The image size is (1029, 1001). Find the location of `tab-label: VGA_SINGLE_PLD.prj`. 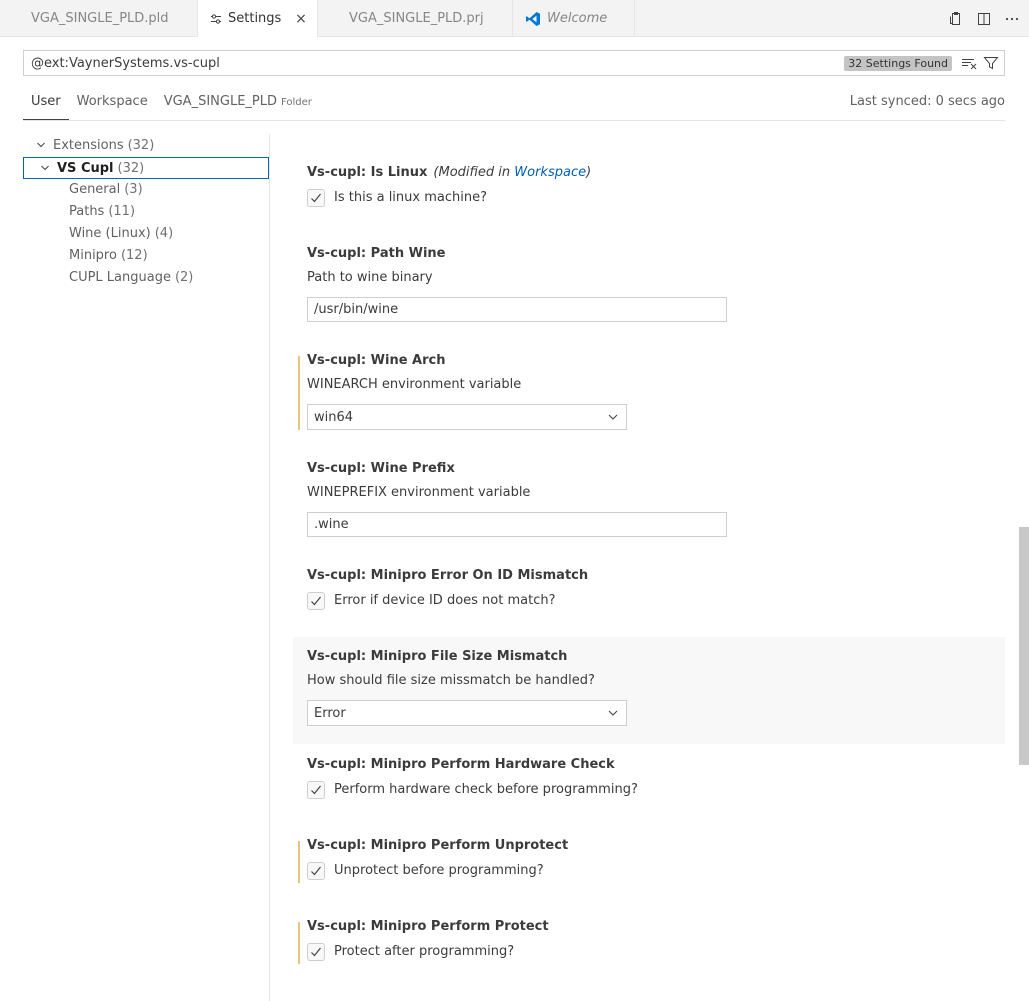

tab-label: VGA_SINGLE_PLD.prj is located at coordinates (416, 18).